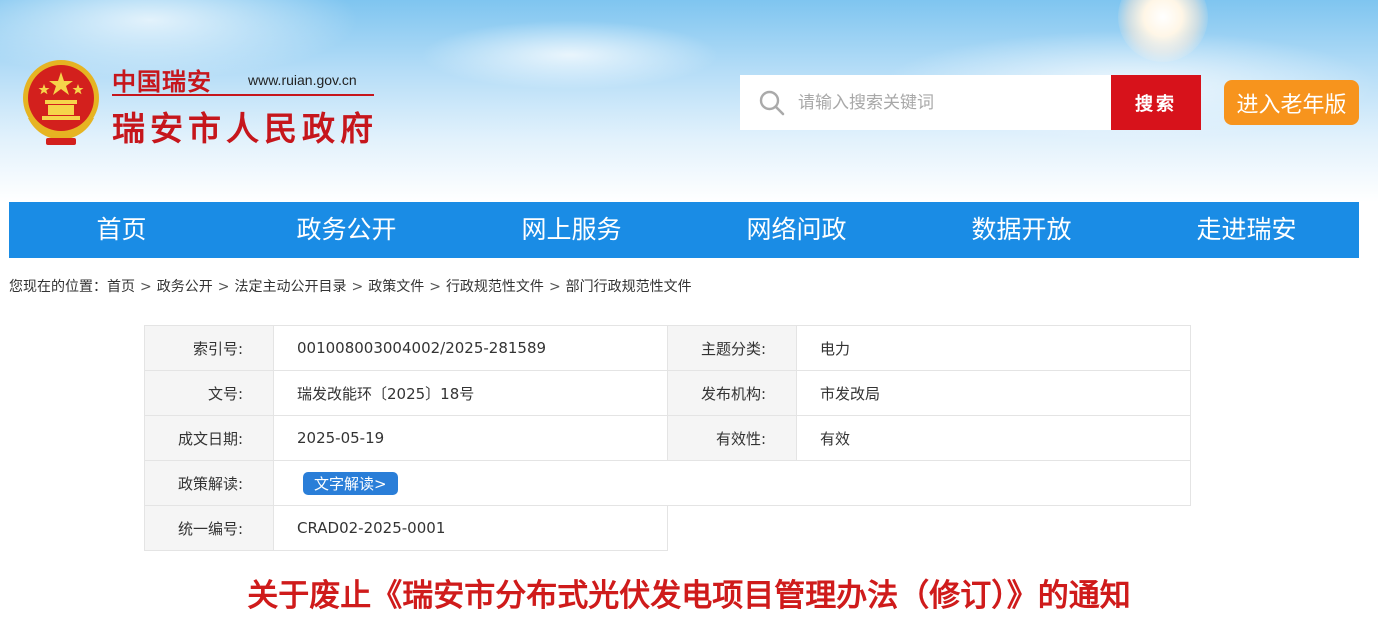 This screenshot has width=1378, height=626. What do you see at coordinates (302, 80) in the screenshot?
I see `site-domain: www.ruian.gov.cn` at bounding box center [302, 80].